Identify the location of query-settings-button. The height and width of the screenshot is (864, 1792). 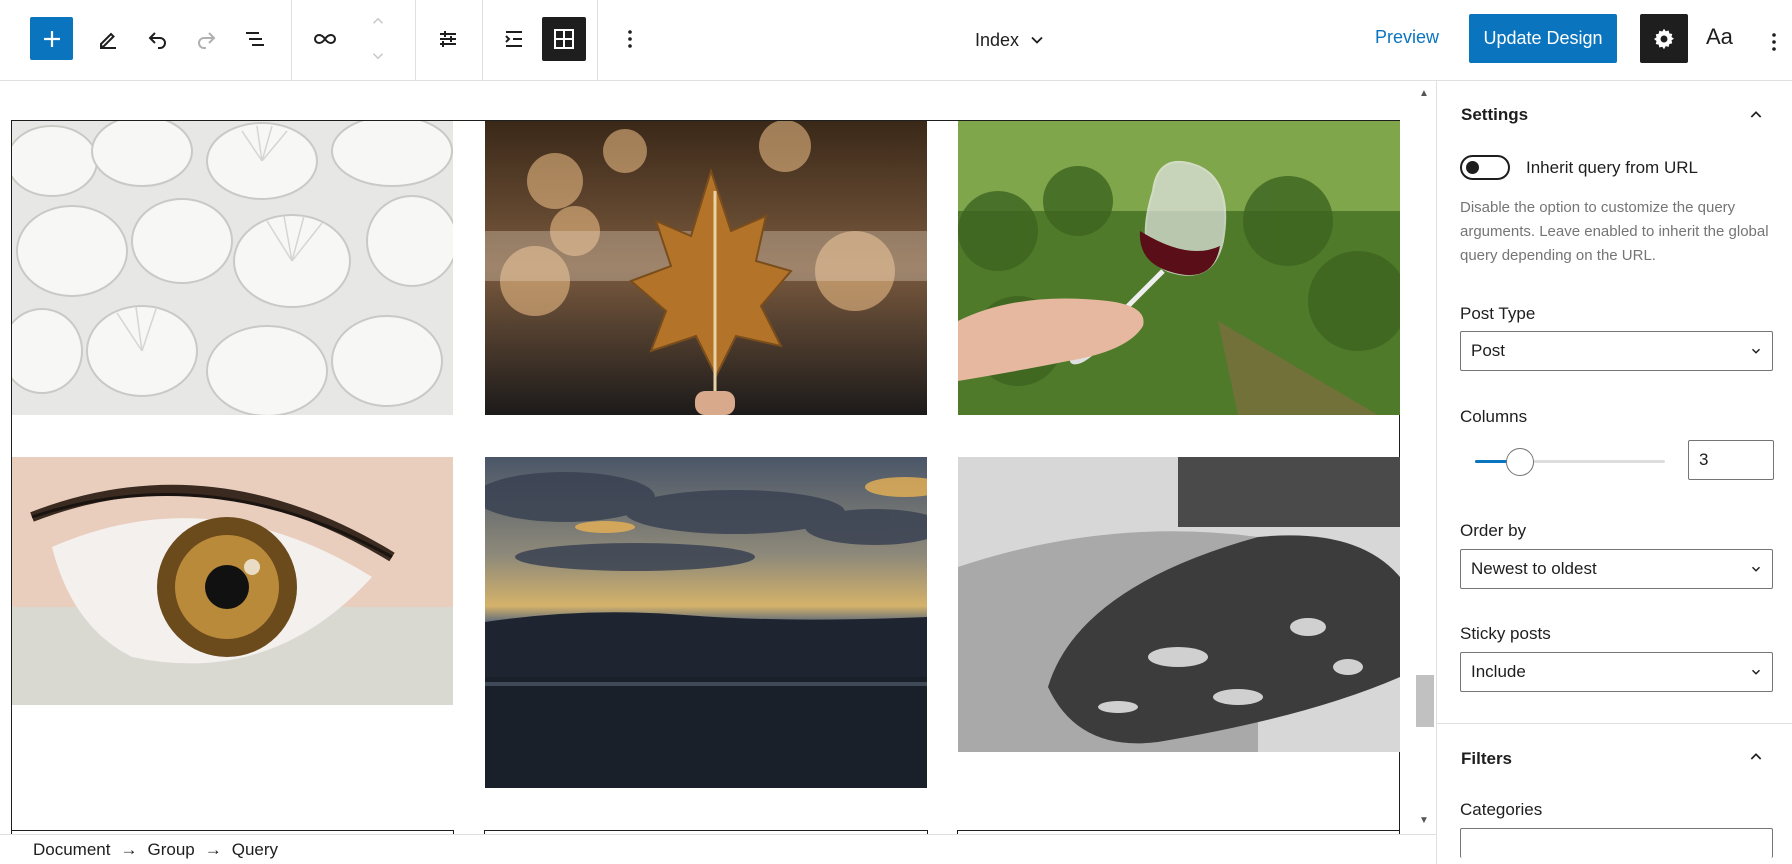
(448, 39).